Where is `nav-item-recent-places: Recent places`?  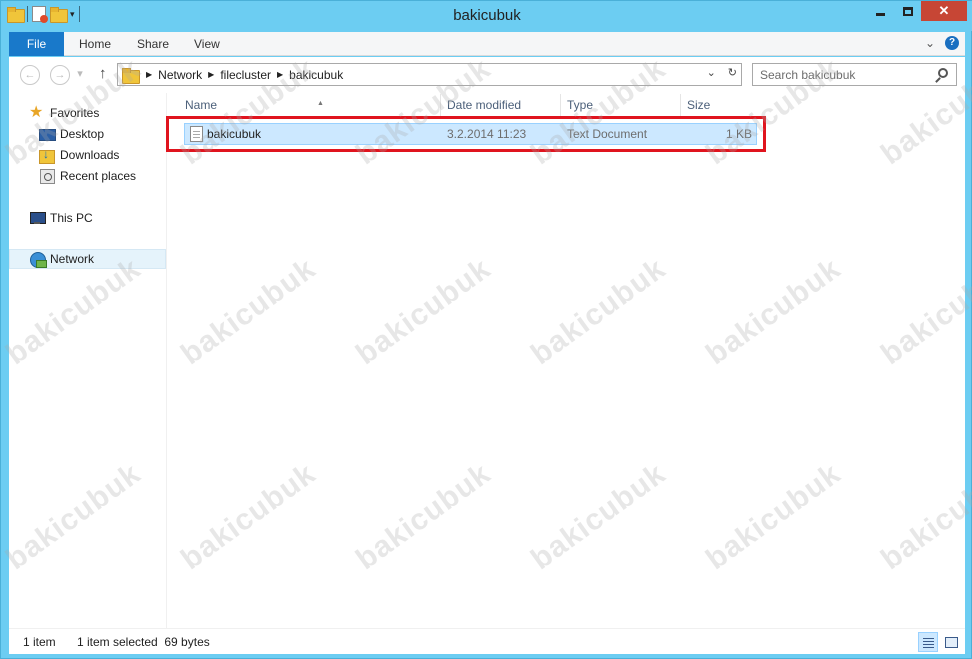 nav-item-recent-places: Recent places is located at coordinates (87, 176).